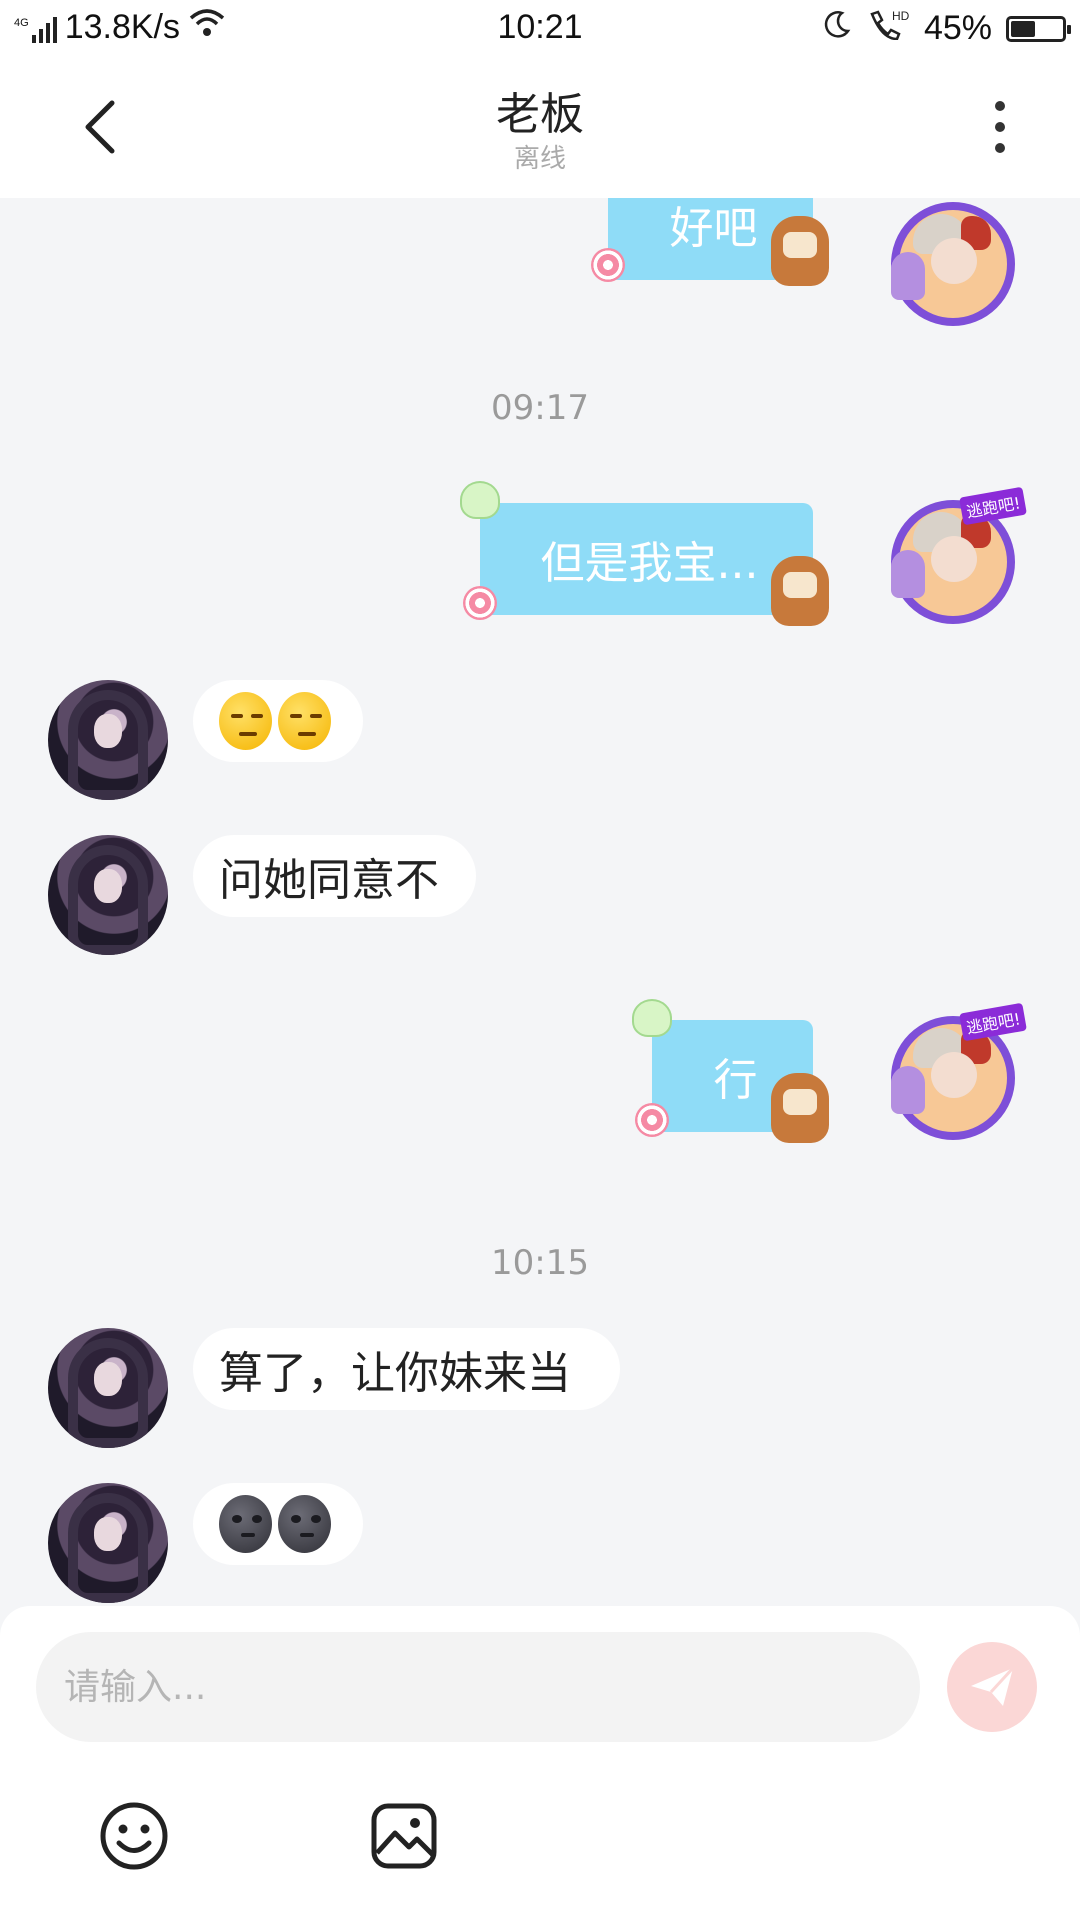  I want to click on message-bubble-incoming: 算了，让你妹来当, so click(406, 1369).